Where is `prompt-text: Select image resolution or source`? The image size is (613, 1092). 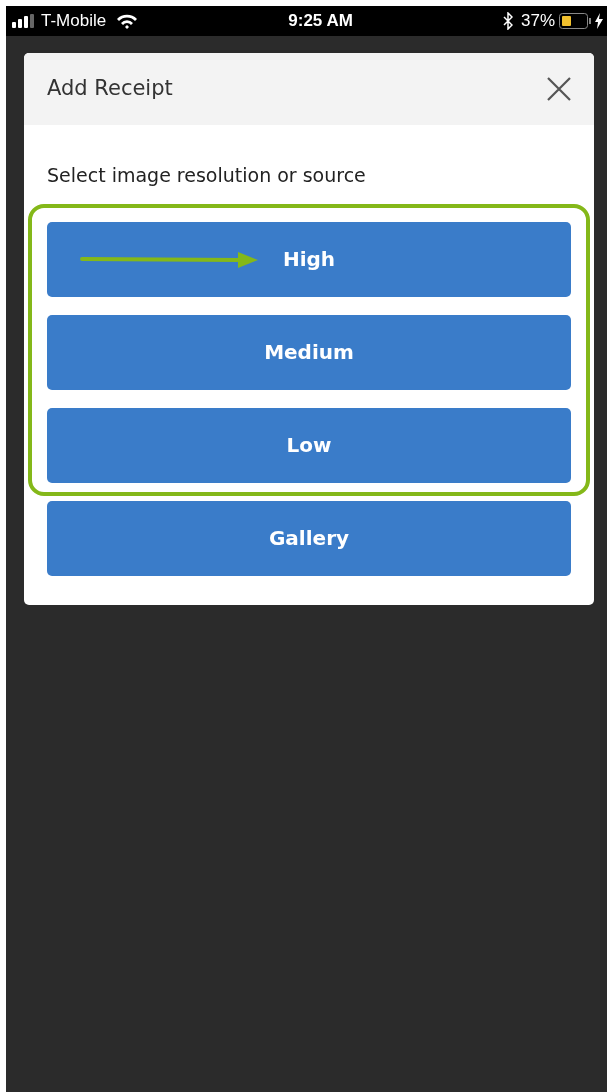 prompt-text: Select image resolution or source is located at coordinates (207, 175).